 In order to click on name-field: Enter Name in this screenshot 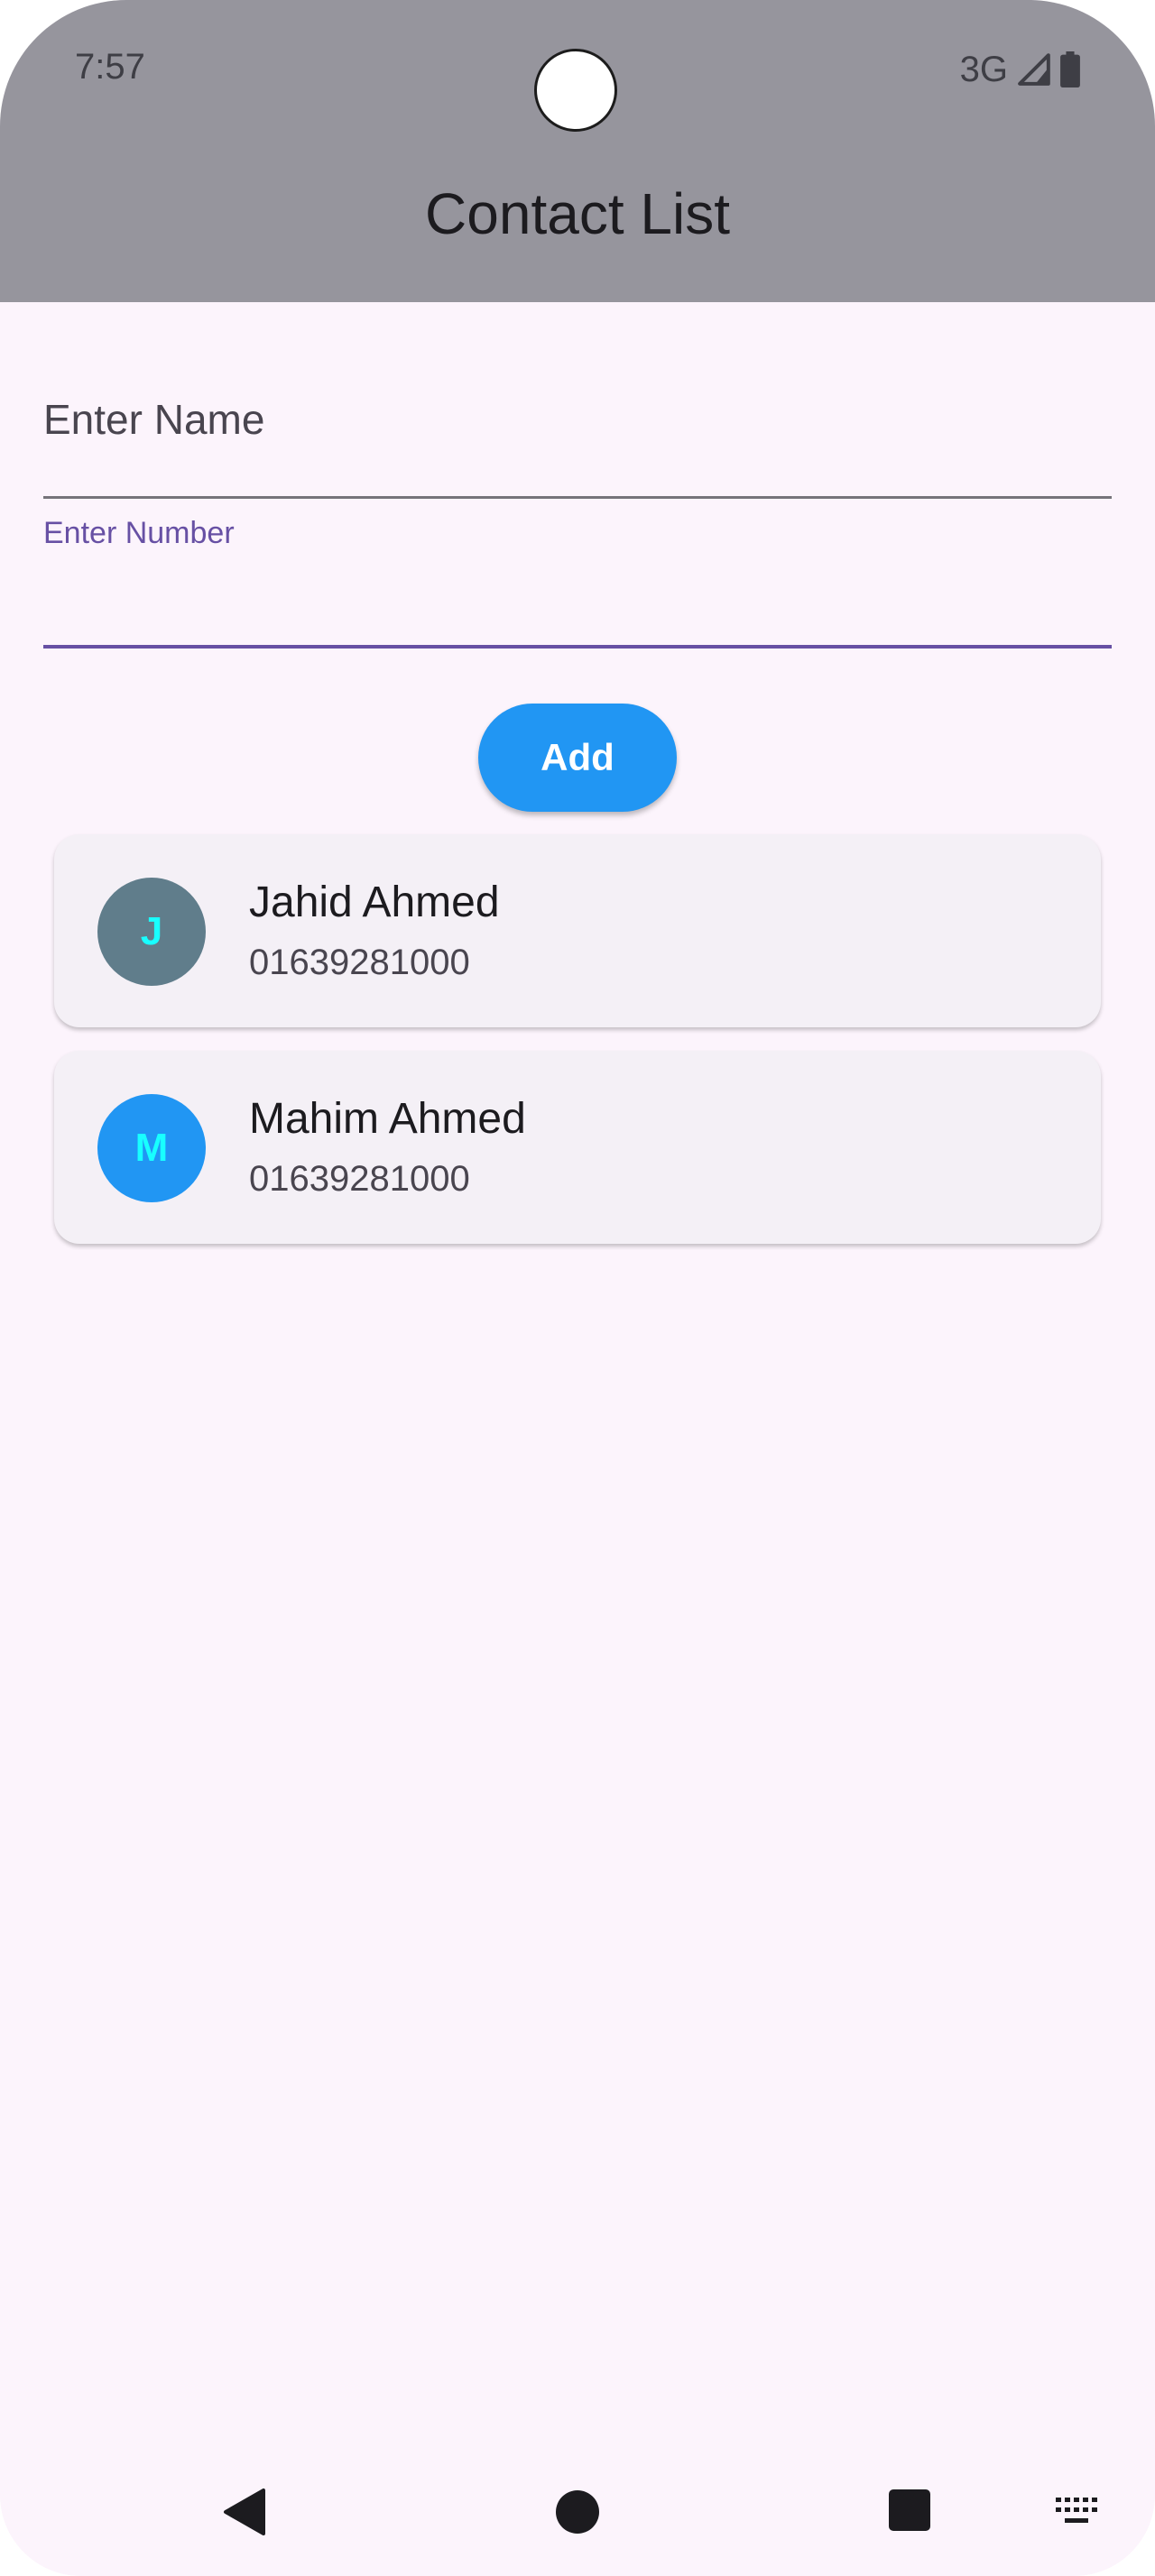, I will do `click(577, 430)`.